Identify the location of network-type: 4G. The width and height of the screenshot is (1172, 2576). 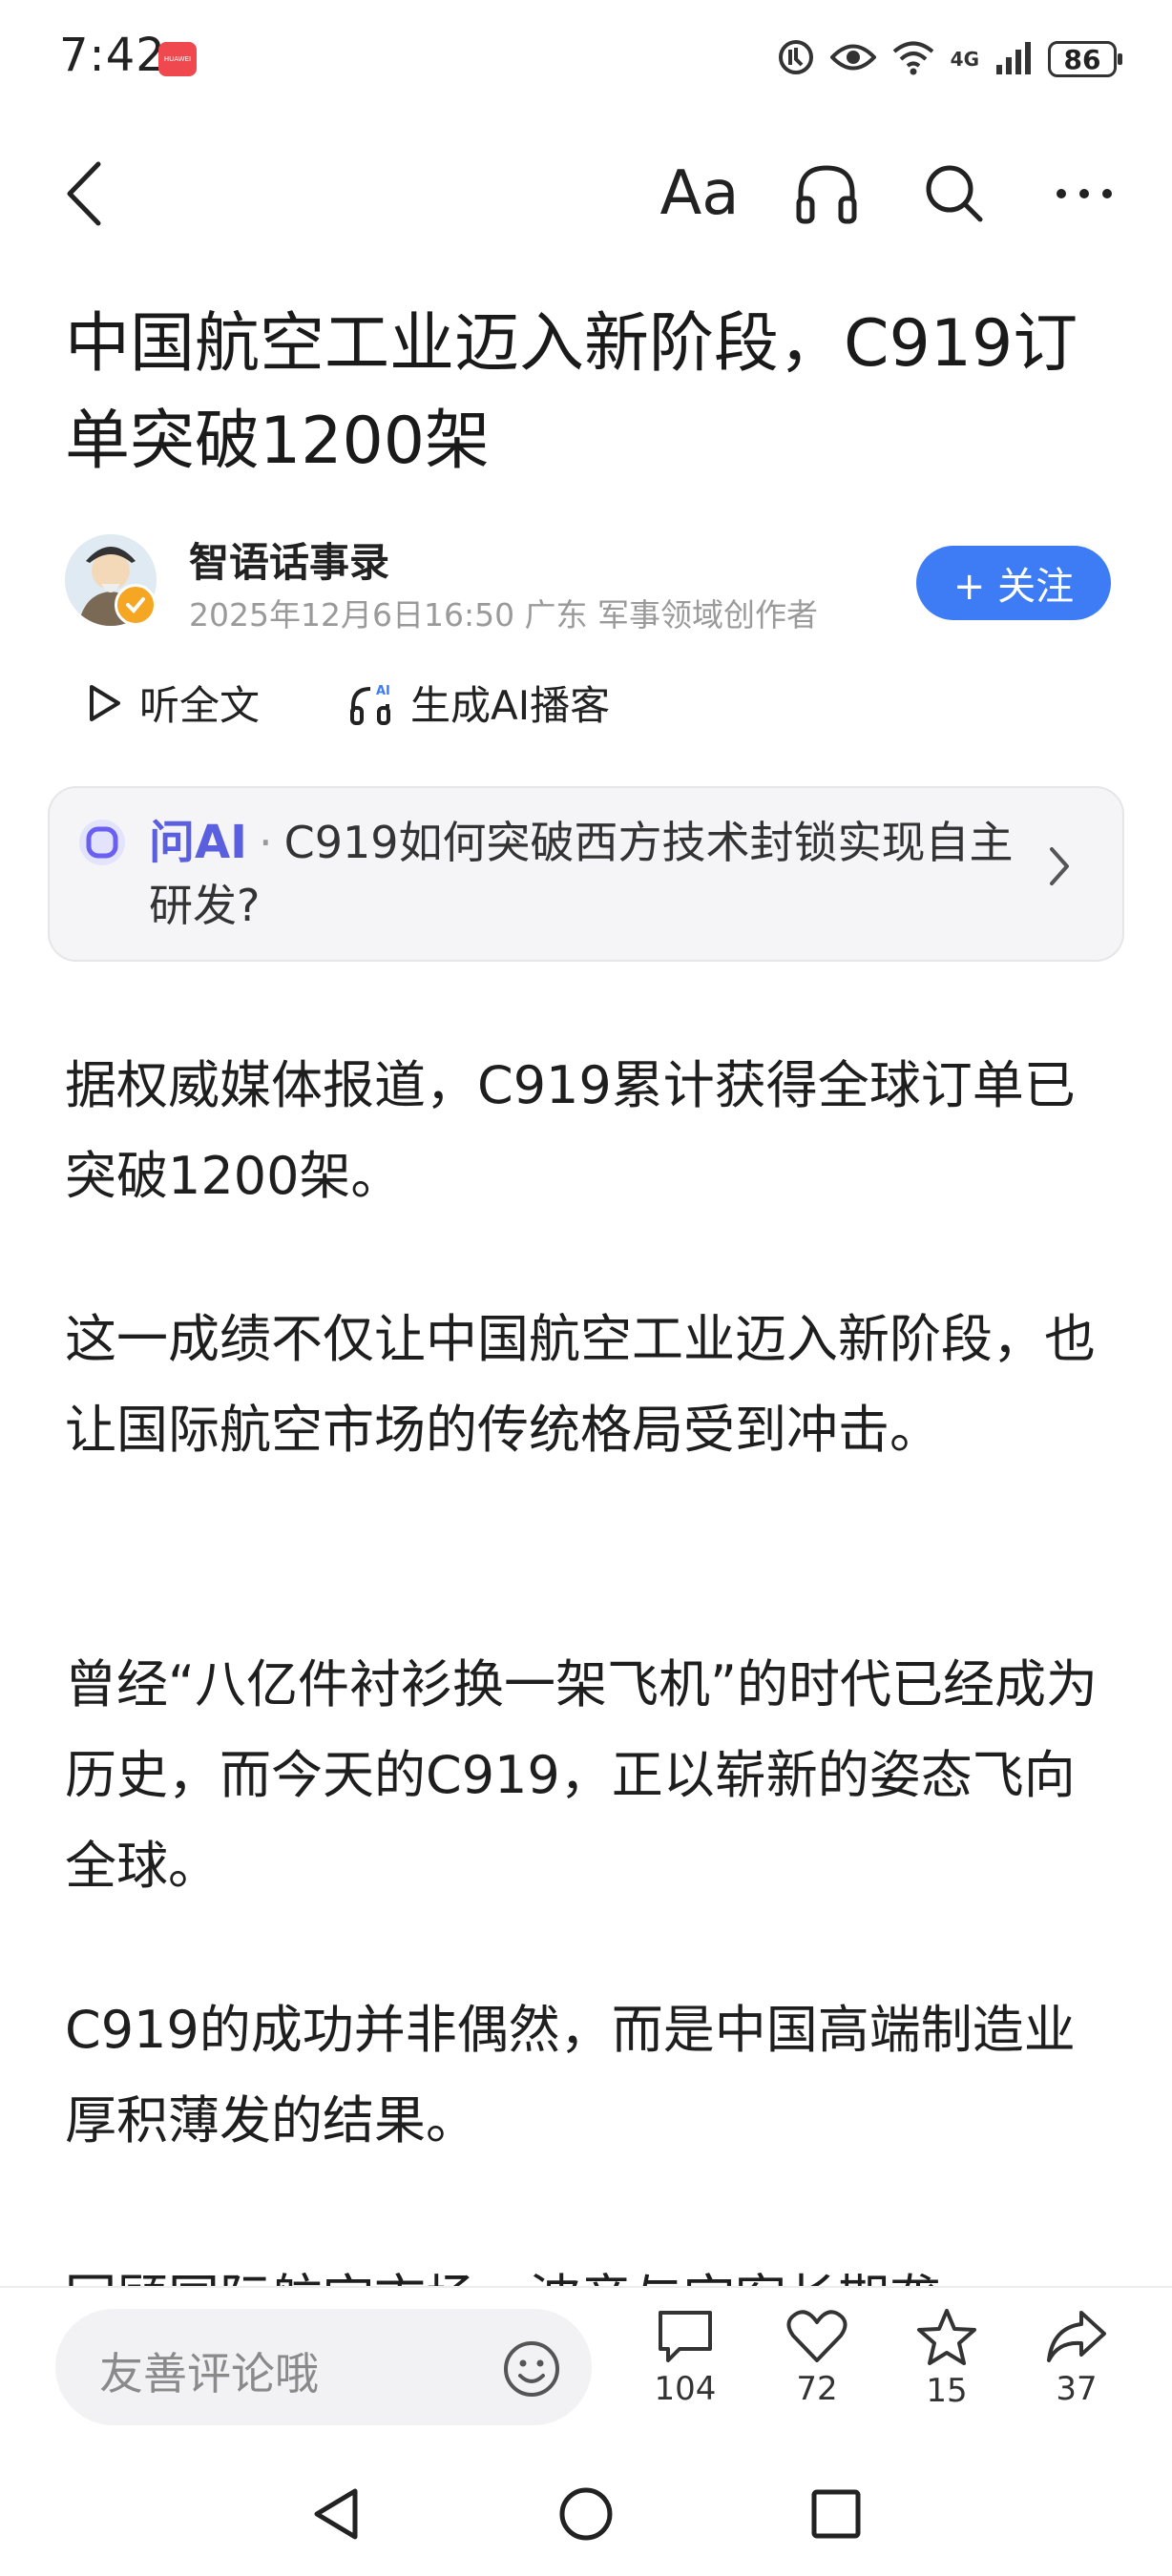
(964, 59).